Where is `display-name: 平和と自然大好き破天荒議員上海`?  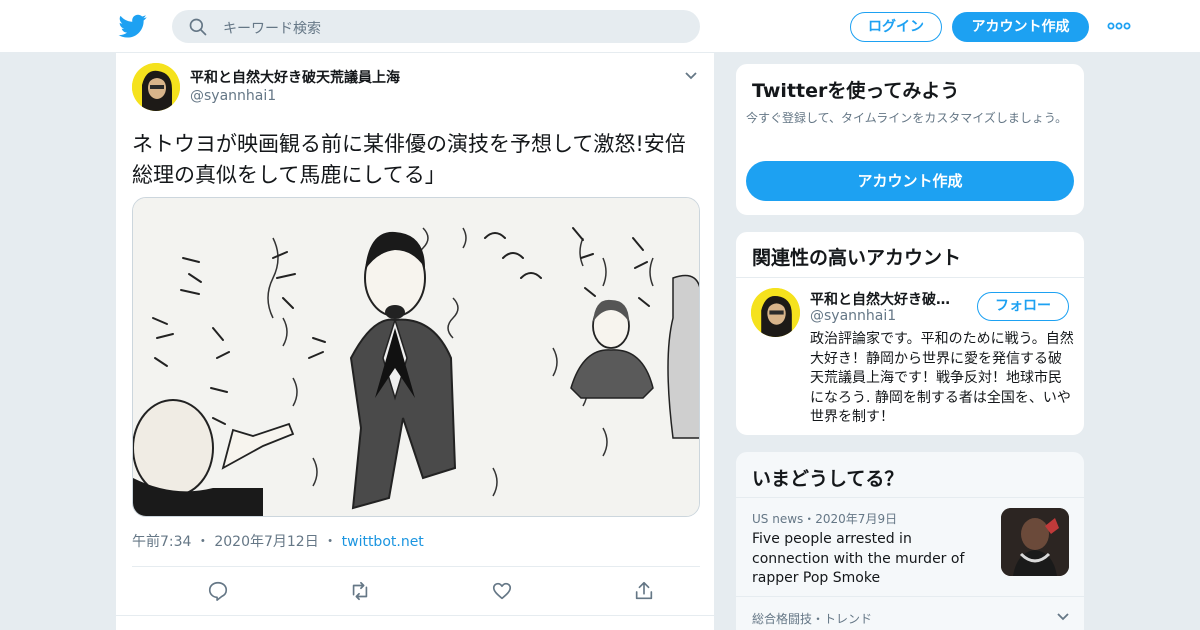 display-name: 平和と自然大好き破天荒議員上海 is located at coordinates (295, 77).